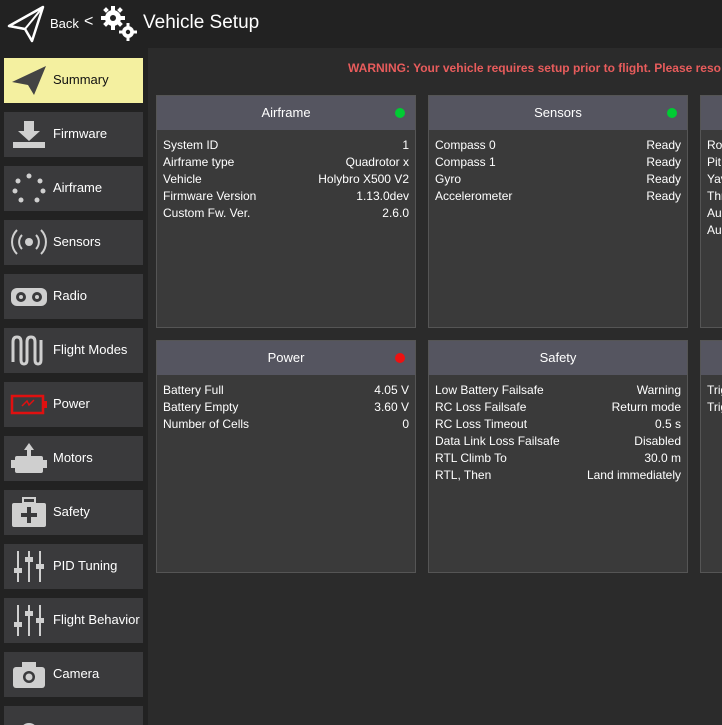  What do you see at coordinates (73, 715) in the screenshot?
I see `sidebar-item-partial` at bounding box center [73, 715].